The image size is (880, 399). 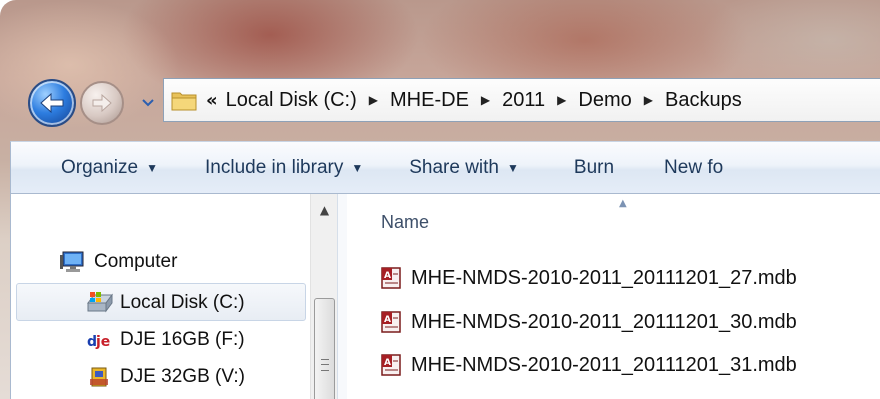 I want to click on computer-icon, so click(x=74, y=262).